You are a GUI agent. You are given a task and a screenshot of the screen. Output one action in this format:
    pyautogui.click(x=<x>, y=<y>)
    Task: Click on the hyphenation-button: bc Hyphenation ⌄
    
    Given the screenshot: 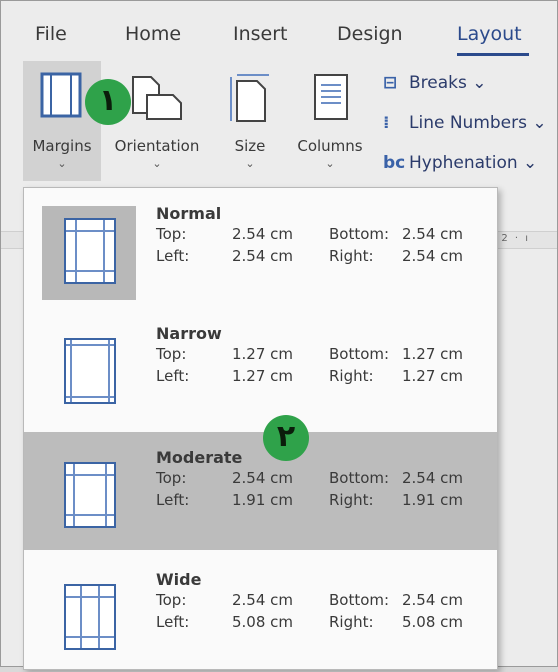 What is the action you would take?
    pyautogui.click(x=460, y=163)
    